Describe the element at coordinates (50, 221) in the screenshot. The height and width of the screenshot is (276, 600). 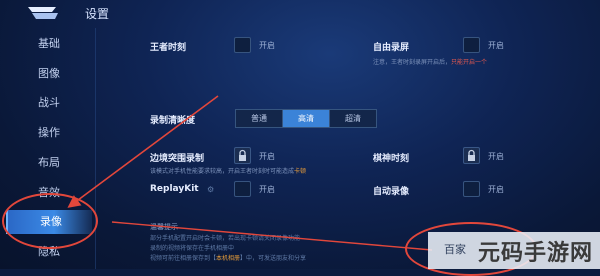
I see `annotation-circle-recording` at that location.